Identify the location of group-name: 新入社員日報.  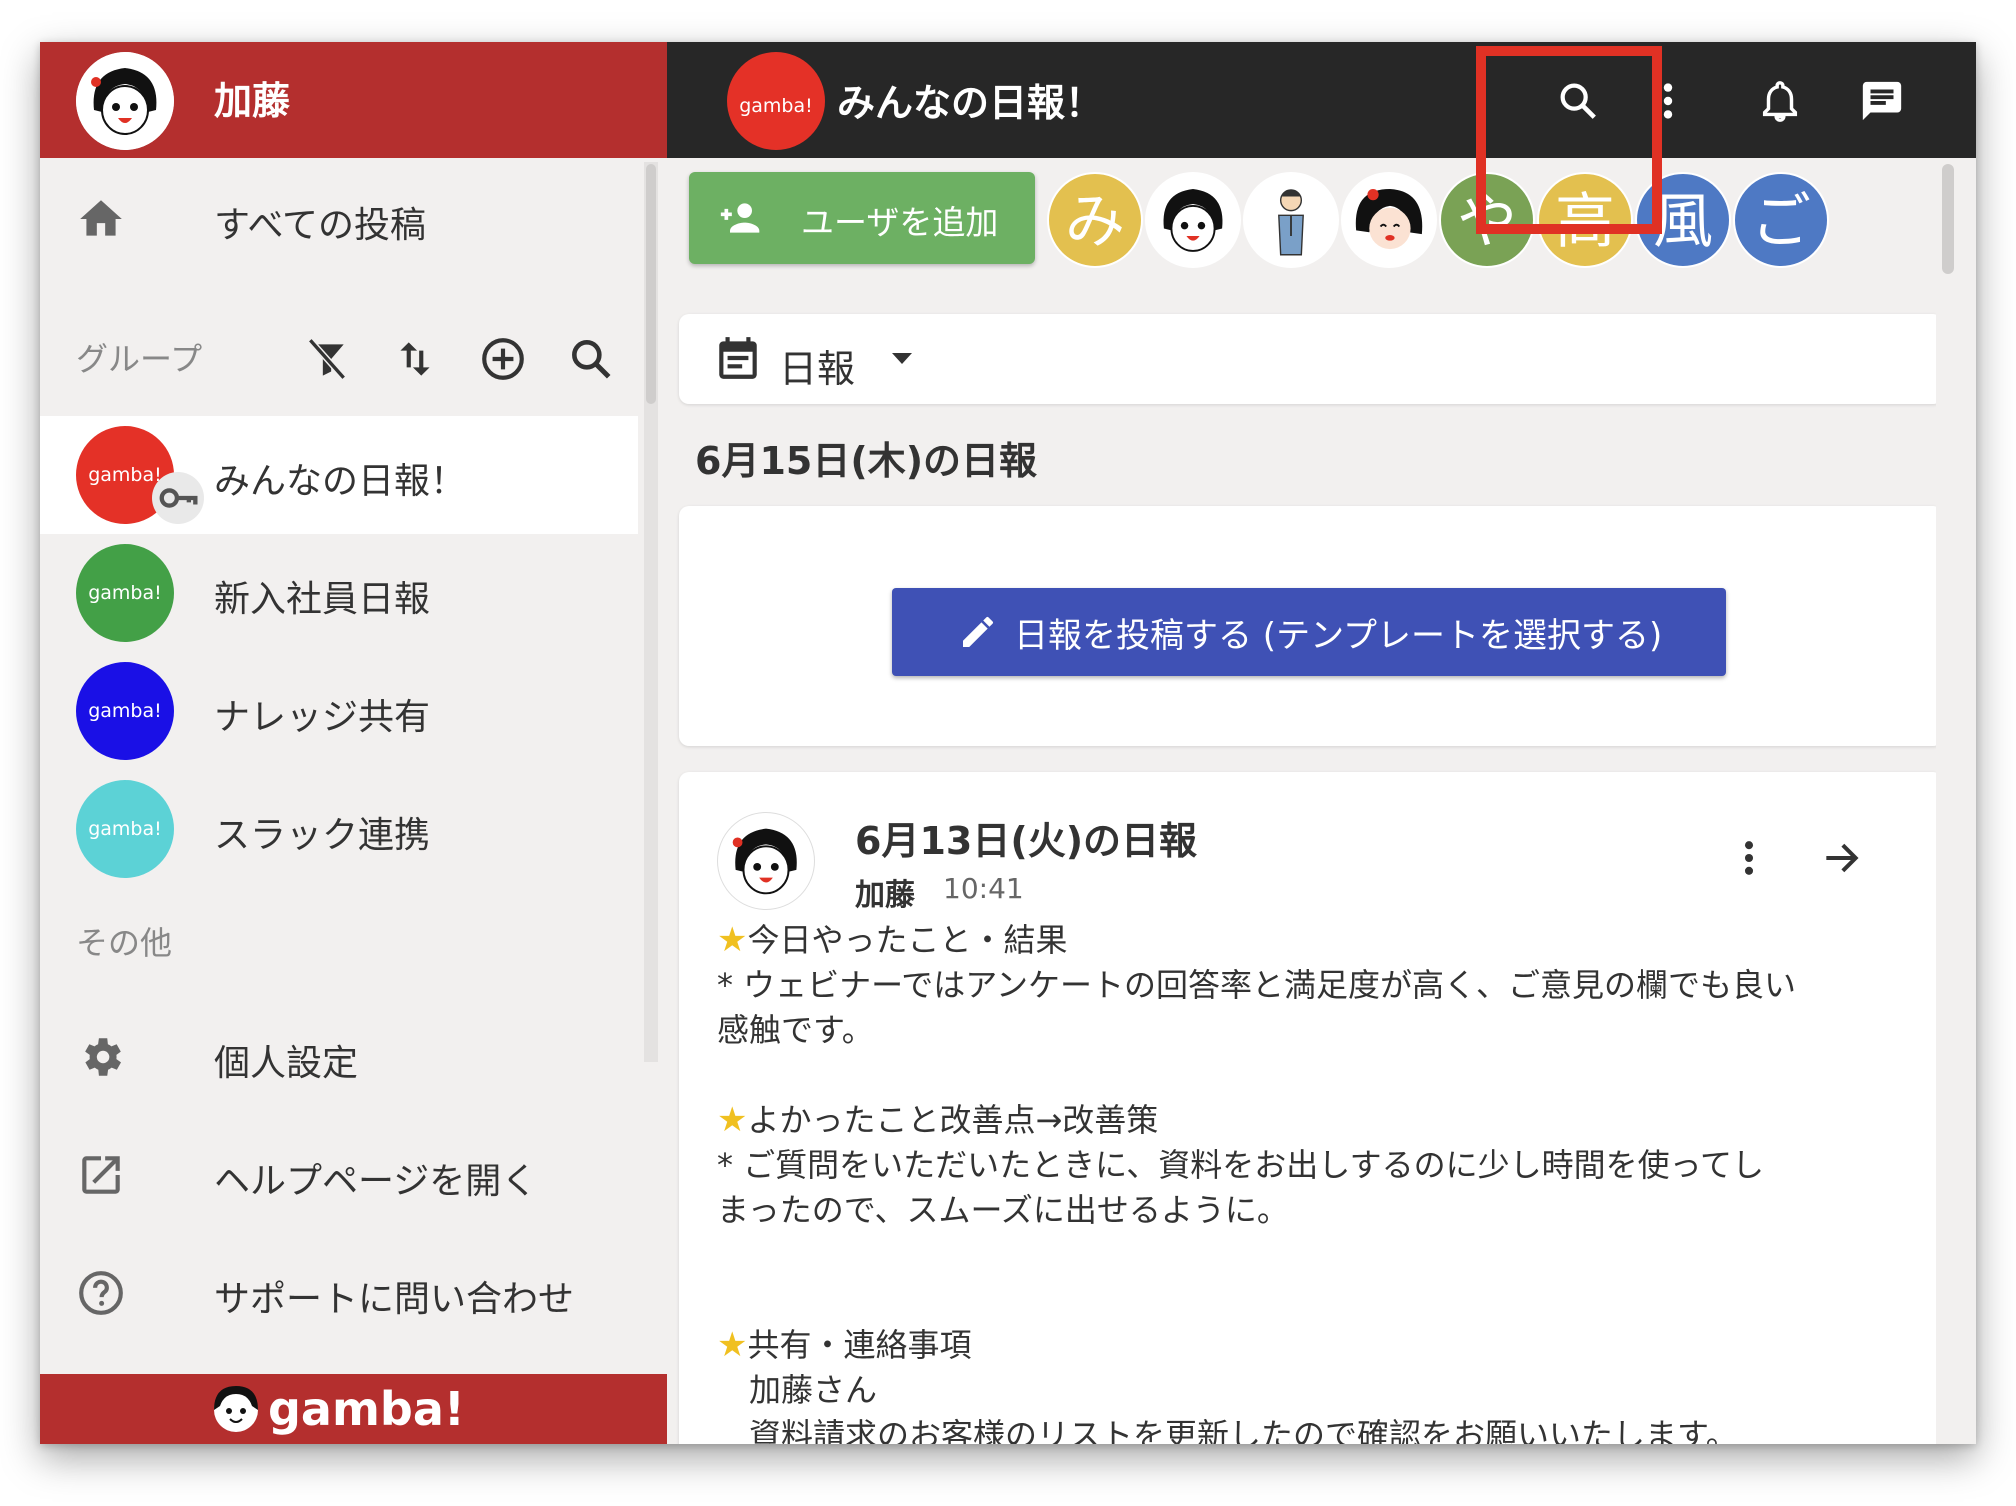
(322, 599).